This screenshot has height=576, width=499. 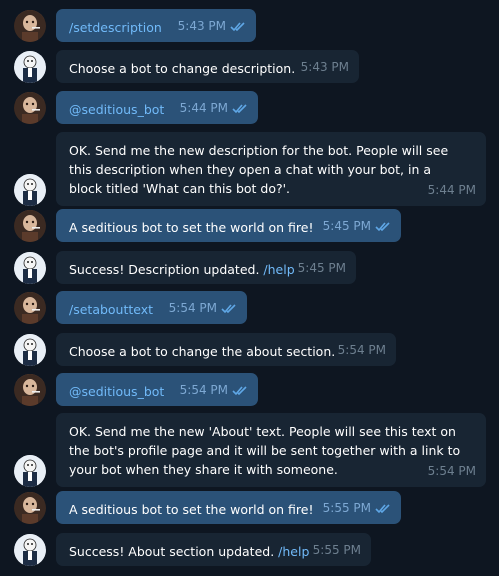 What do you see at coordinates (249, 307) in the screenshot?
I see `message-row: /setabouttext 5:54 PM` at bounding box center [249, 307].